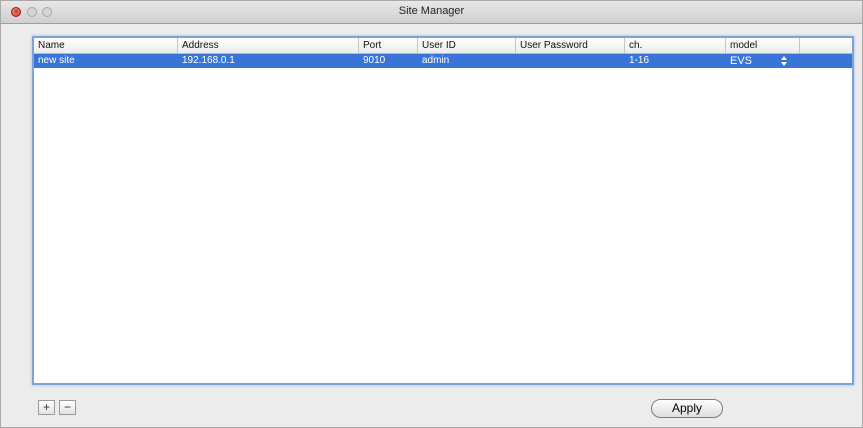 The image size is (863, 428). Describe the element at coordinates (46, 407) in the screenshot. I see `add-site-button: +` at that location.